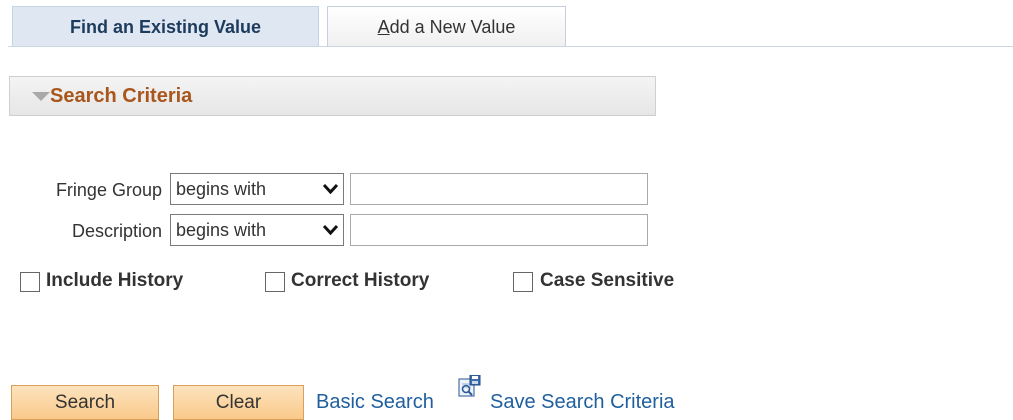 This screenshot has height=420, width=1013. What do you see at coordinates (375, 402) in the screenshot?
I see `basic-search-link: Basic Search` at bounding box center [375, 402].